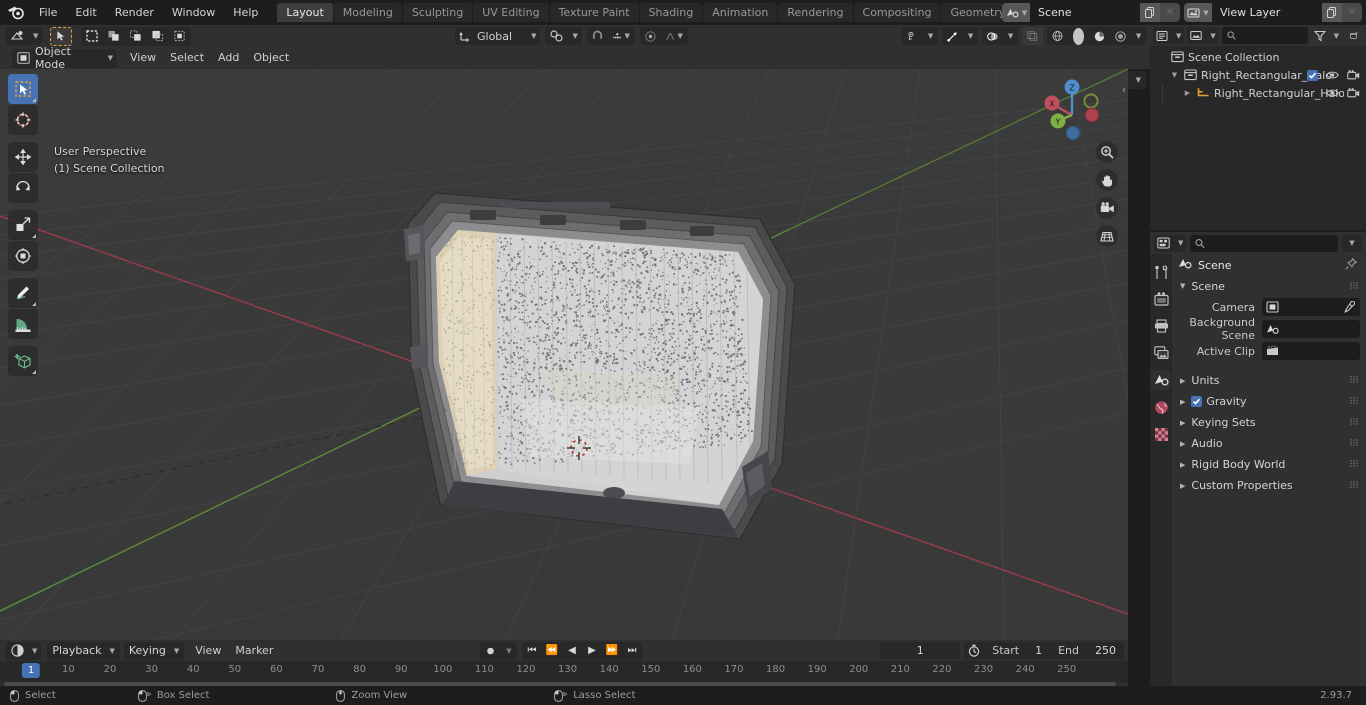  I want to click on filter-icon: ▼, so click(1326, 35).